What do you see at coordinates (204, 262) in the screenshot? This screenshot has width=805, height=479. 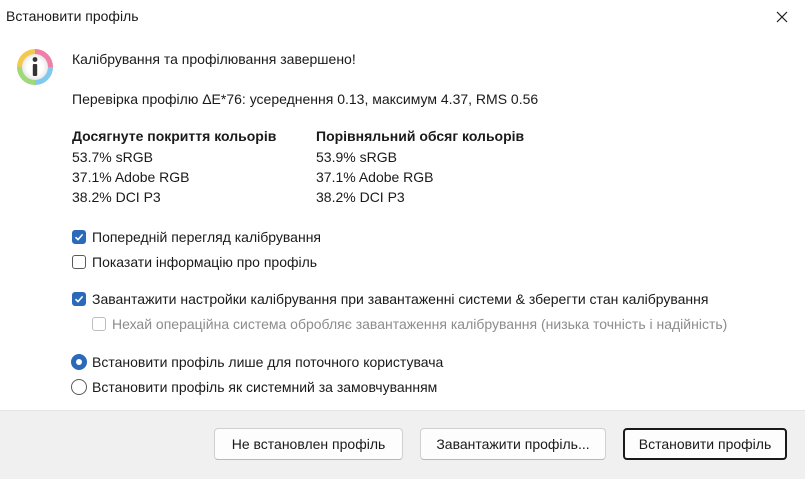 I see `show-profile-info-label: Показати інформацію про профіль` at bounding box center [204, 262].